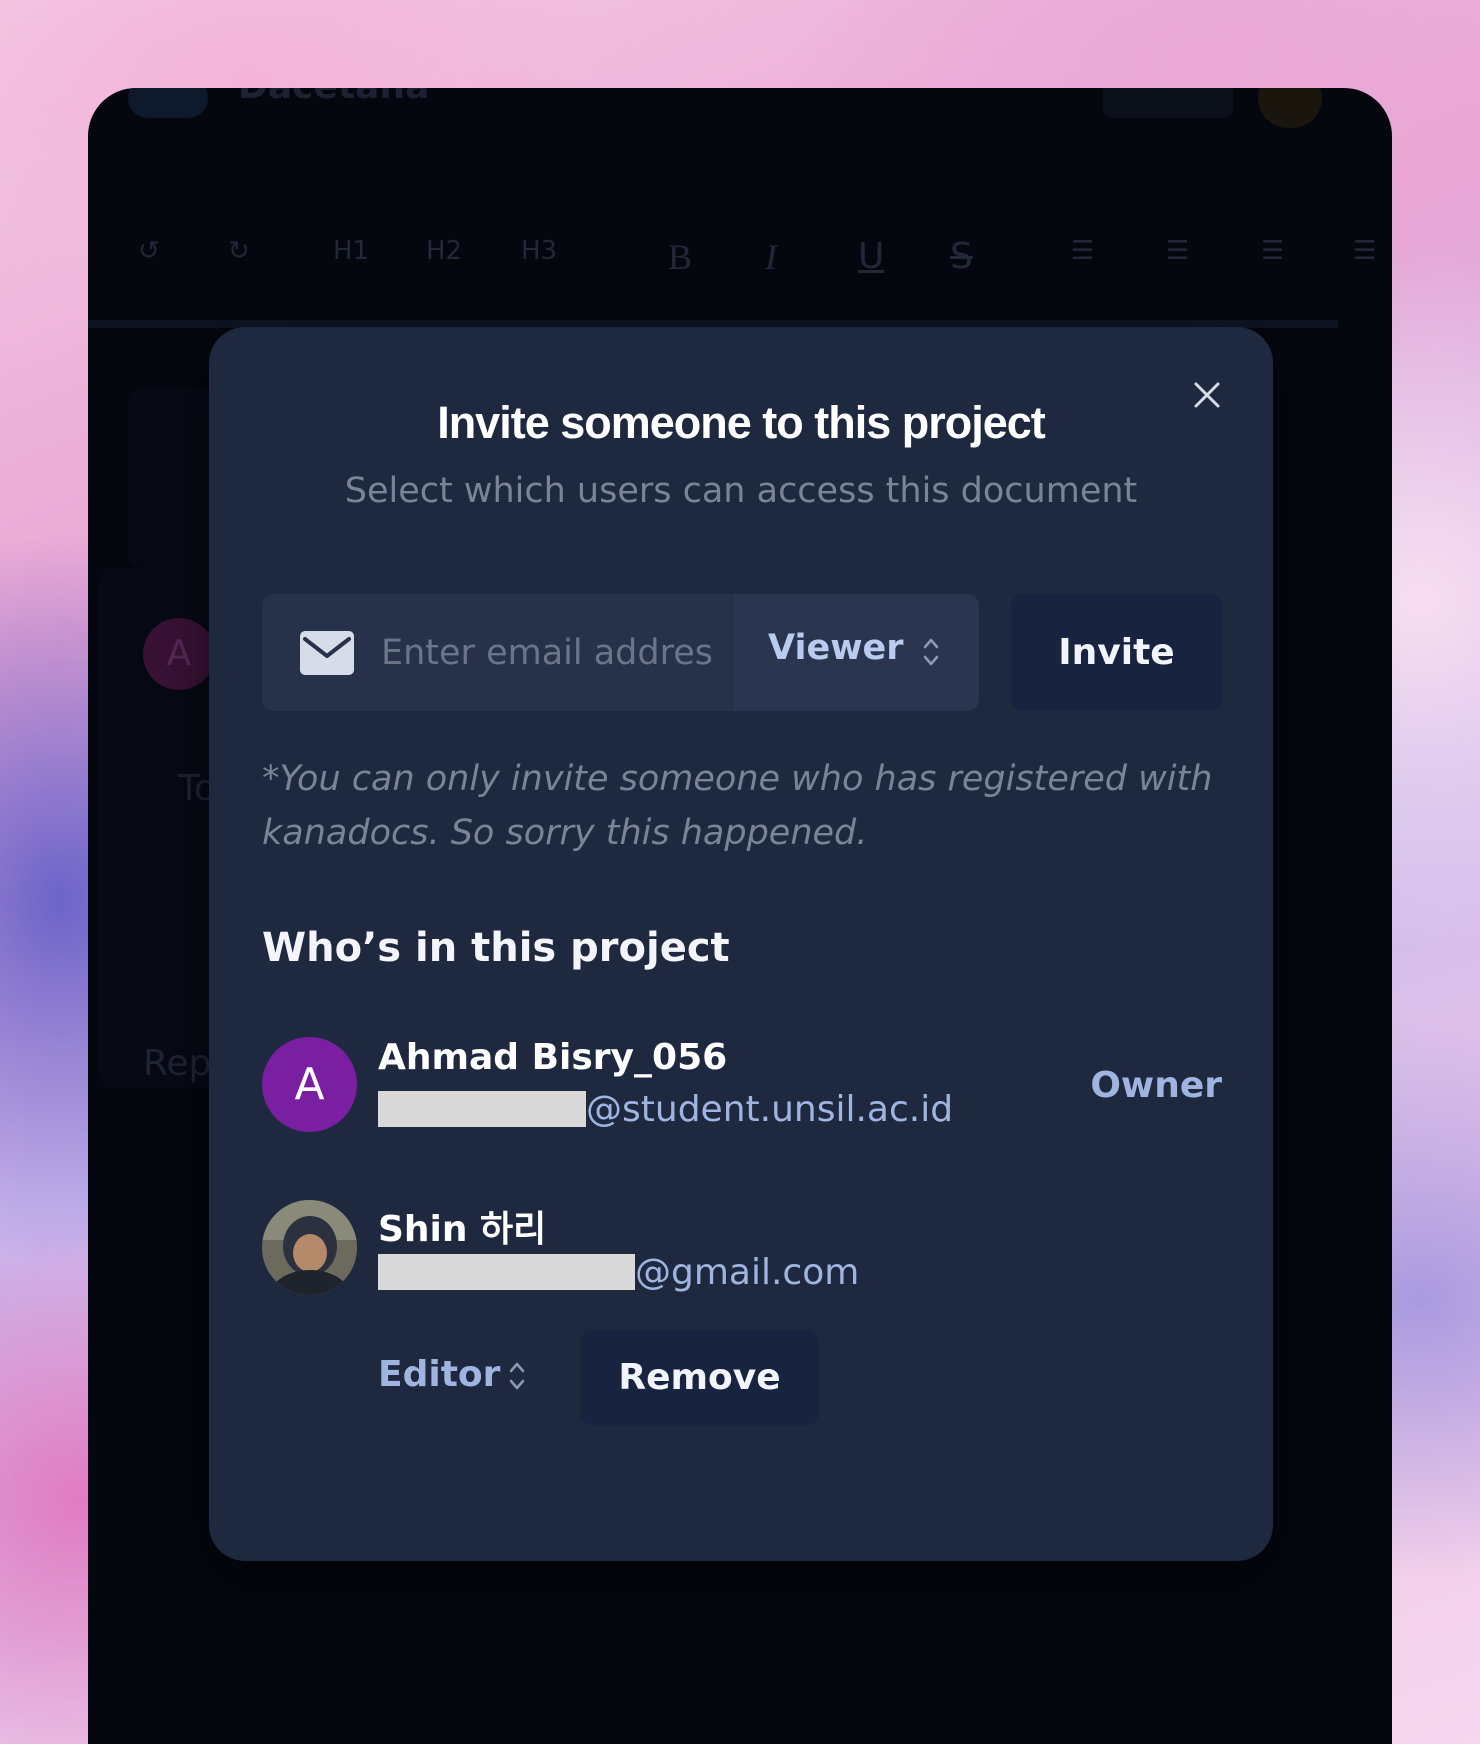 This screenshot has height=1744, width=1480. I want to click on background-text: Rep, so click(177, 1063).